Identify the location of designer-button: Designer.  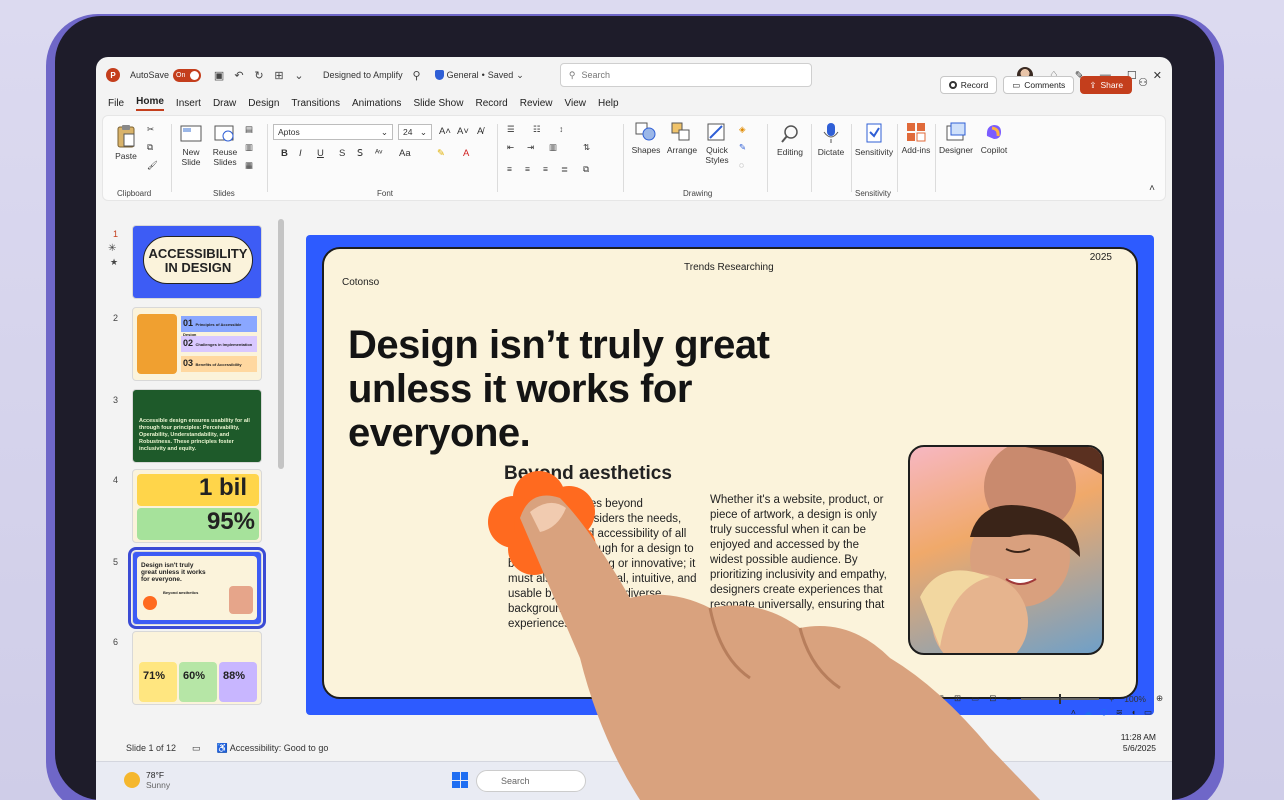
(956, 138).